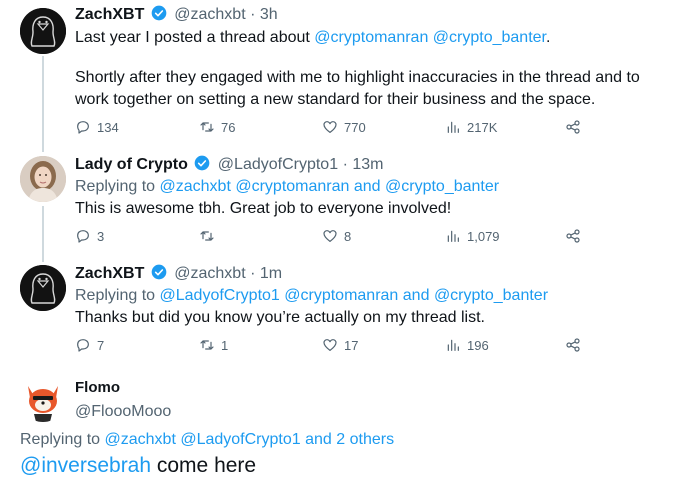 The height and width of the screenshot is (482, 680). I want to click on user-handle: @LadyofCrypto1, so click(278, 164).